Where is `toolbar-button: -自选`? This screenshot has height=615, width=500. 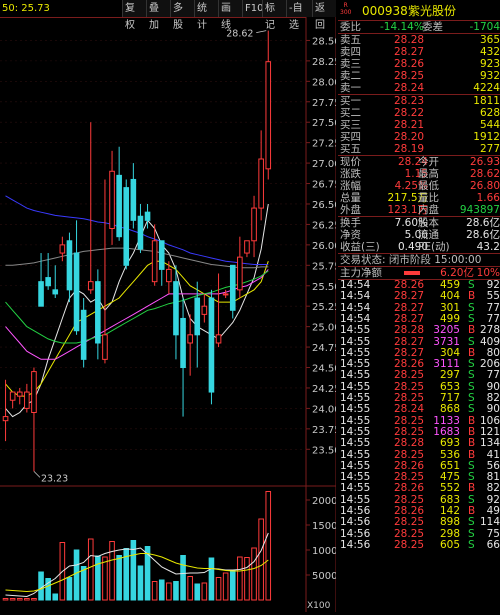
toolbar-button: -自选 is located at coordinates (299, 15).